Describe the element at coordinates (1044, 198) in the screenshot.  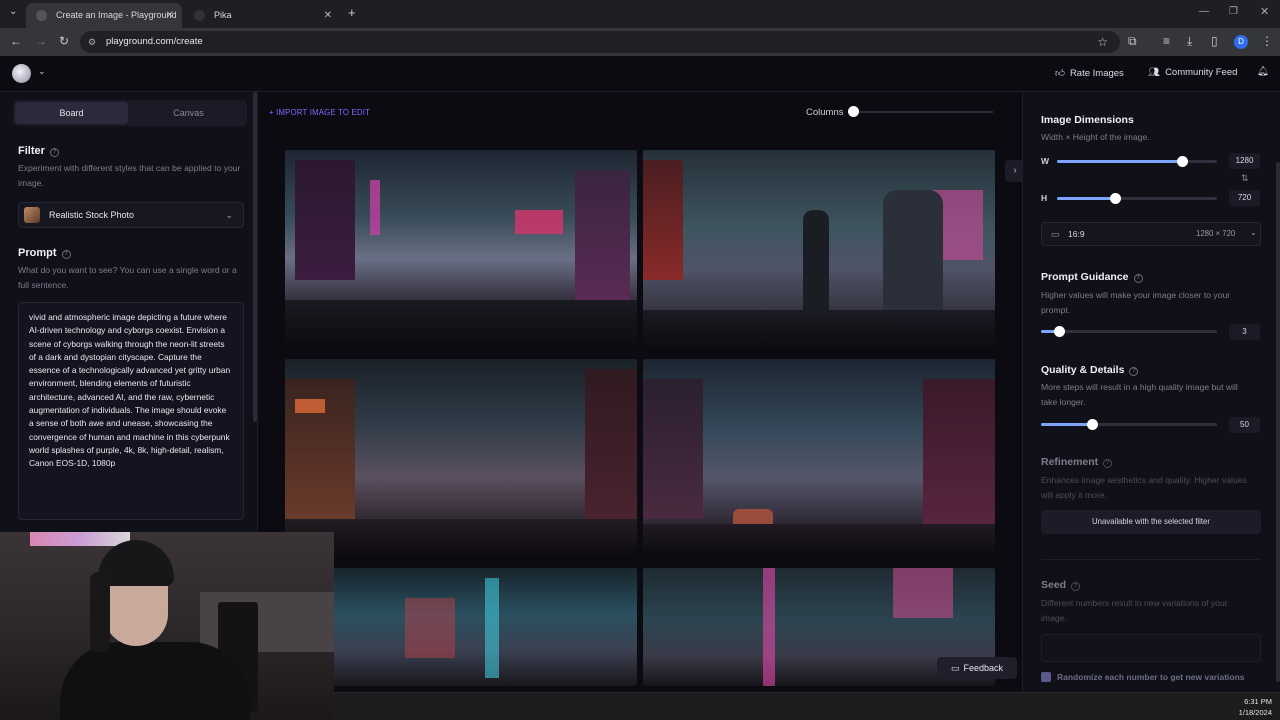
I see `height-label: H` at that location.